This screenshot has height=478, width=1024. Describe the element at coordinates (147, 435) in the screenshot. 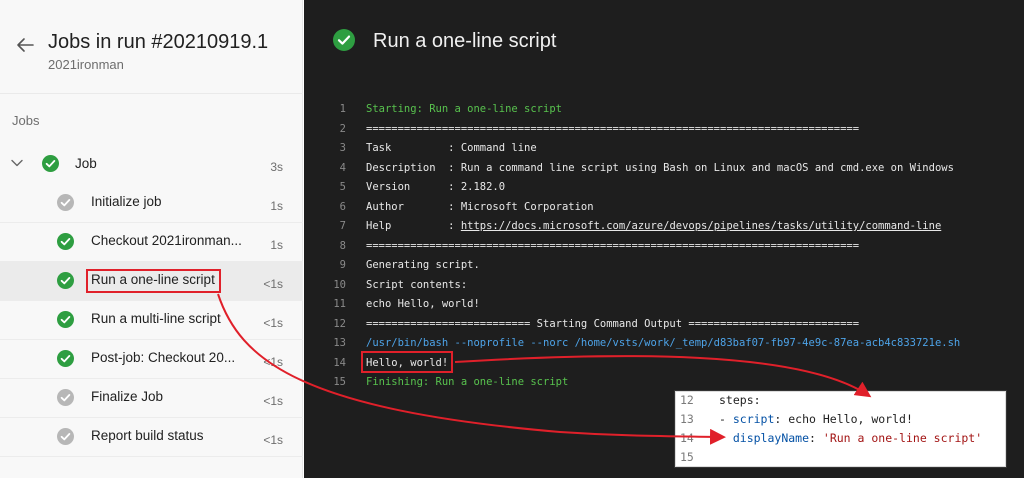

I see `step-label: Report build status` at that location.